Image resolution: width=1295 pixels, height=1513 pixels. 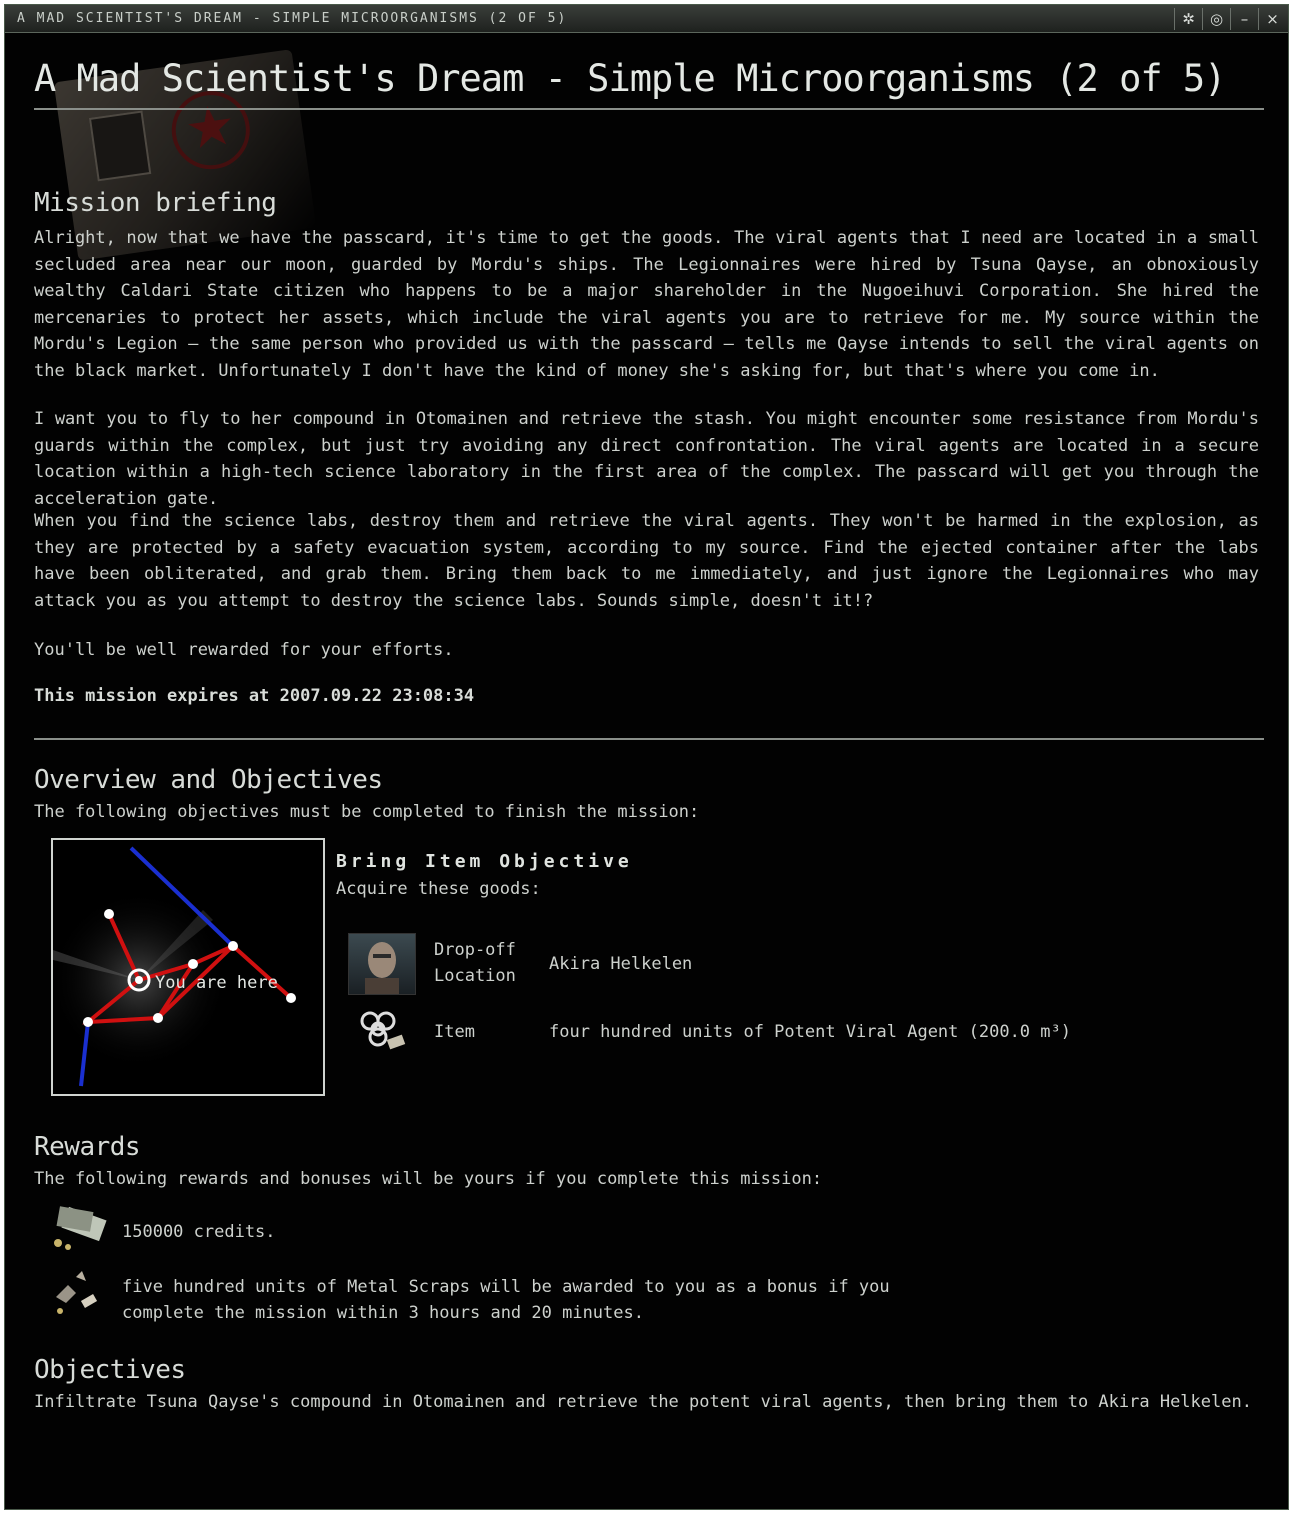 What do you see at coordinates (454, 1032) in the screenshot?
I see `item-label: Item` at bounding box center [454, 1032].